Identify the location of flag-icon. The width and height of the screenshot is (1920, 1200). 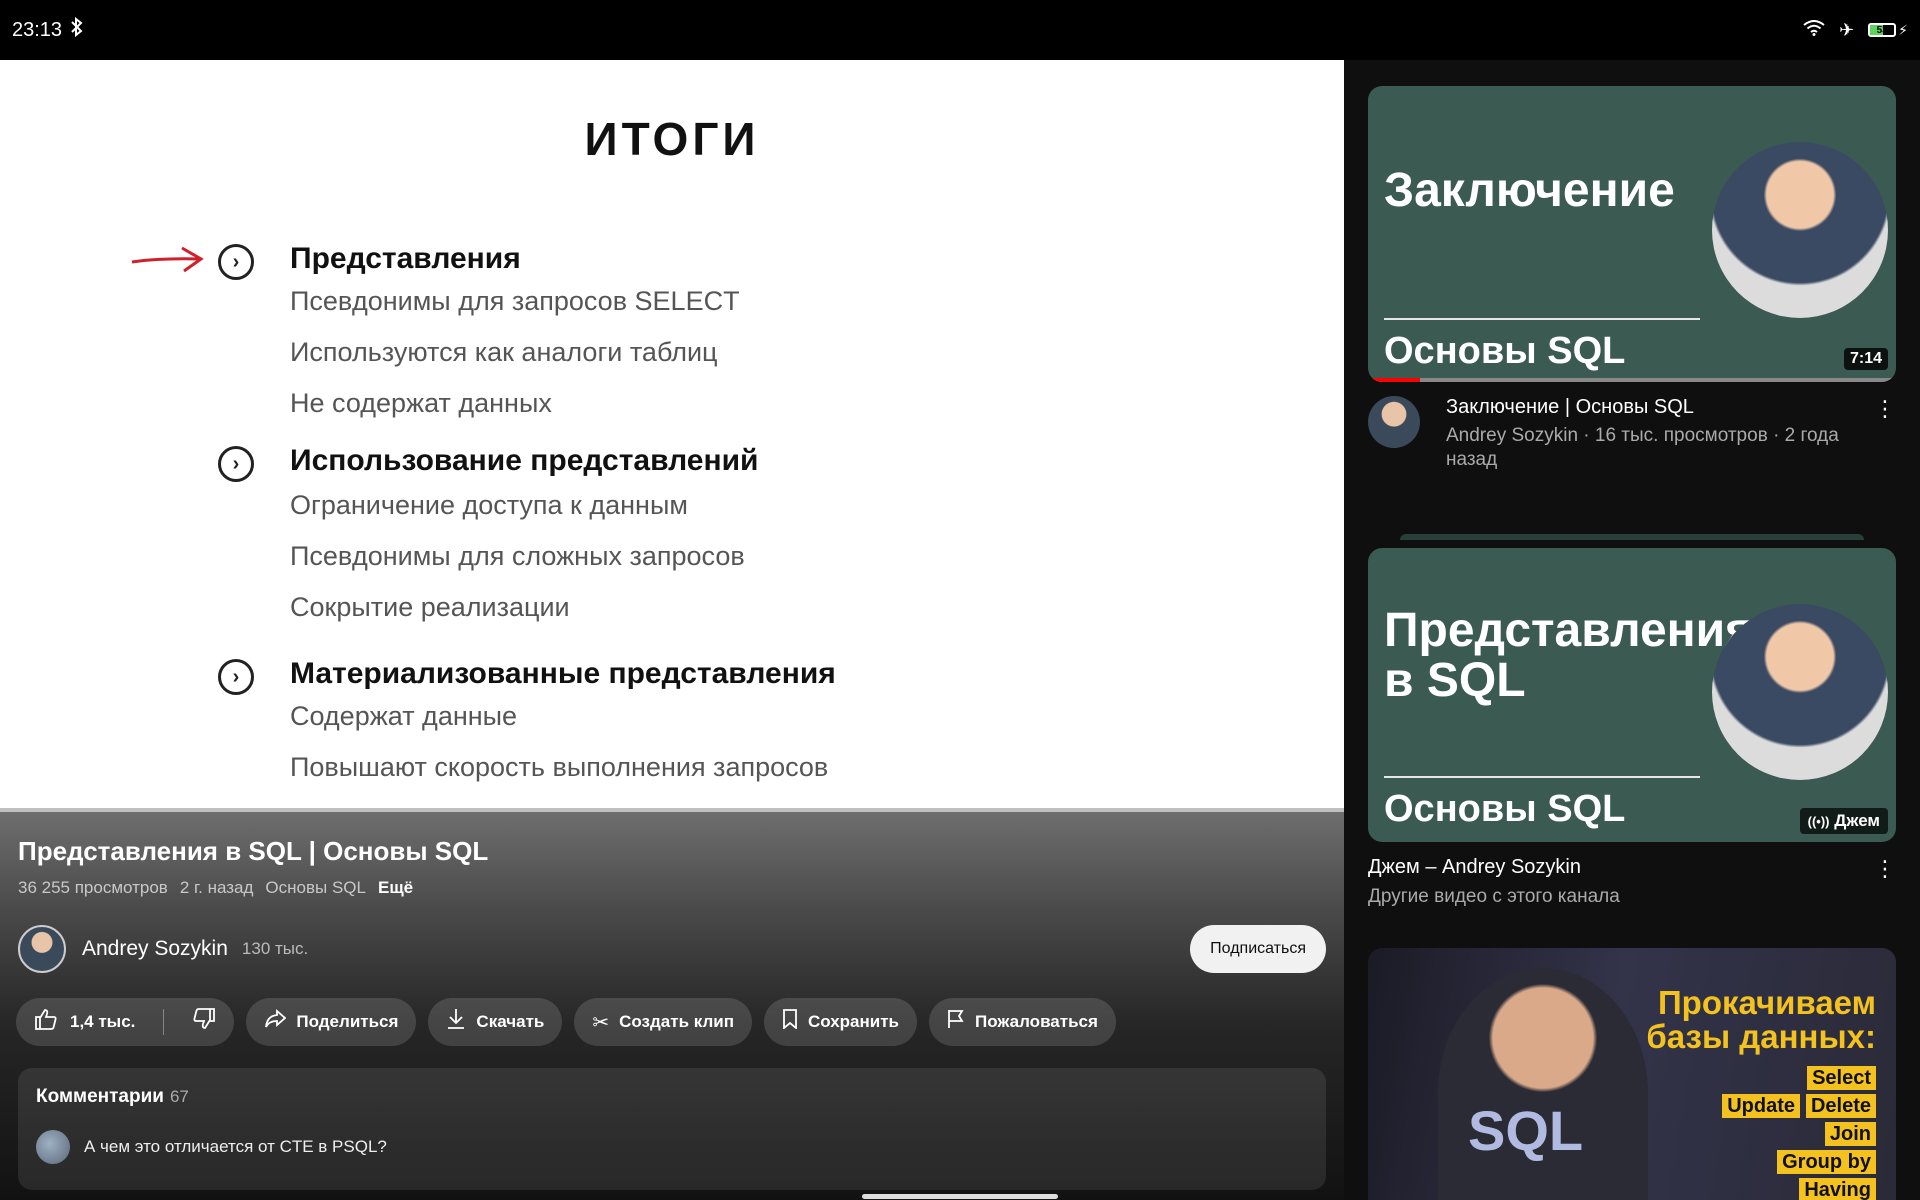
(956, 1022).